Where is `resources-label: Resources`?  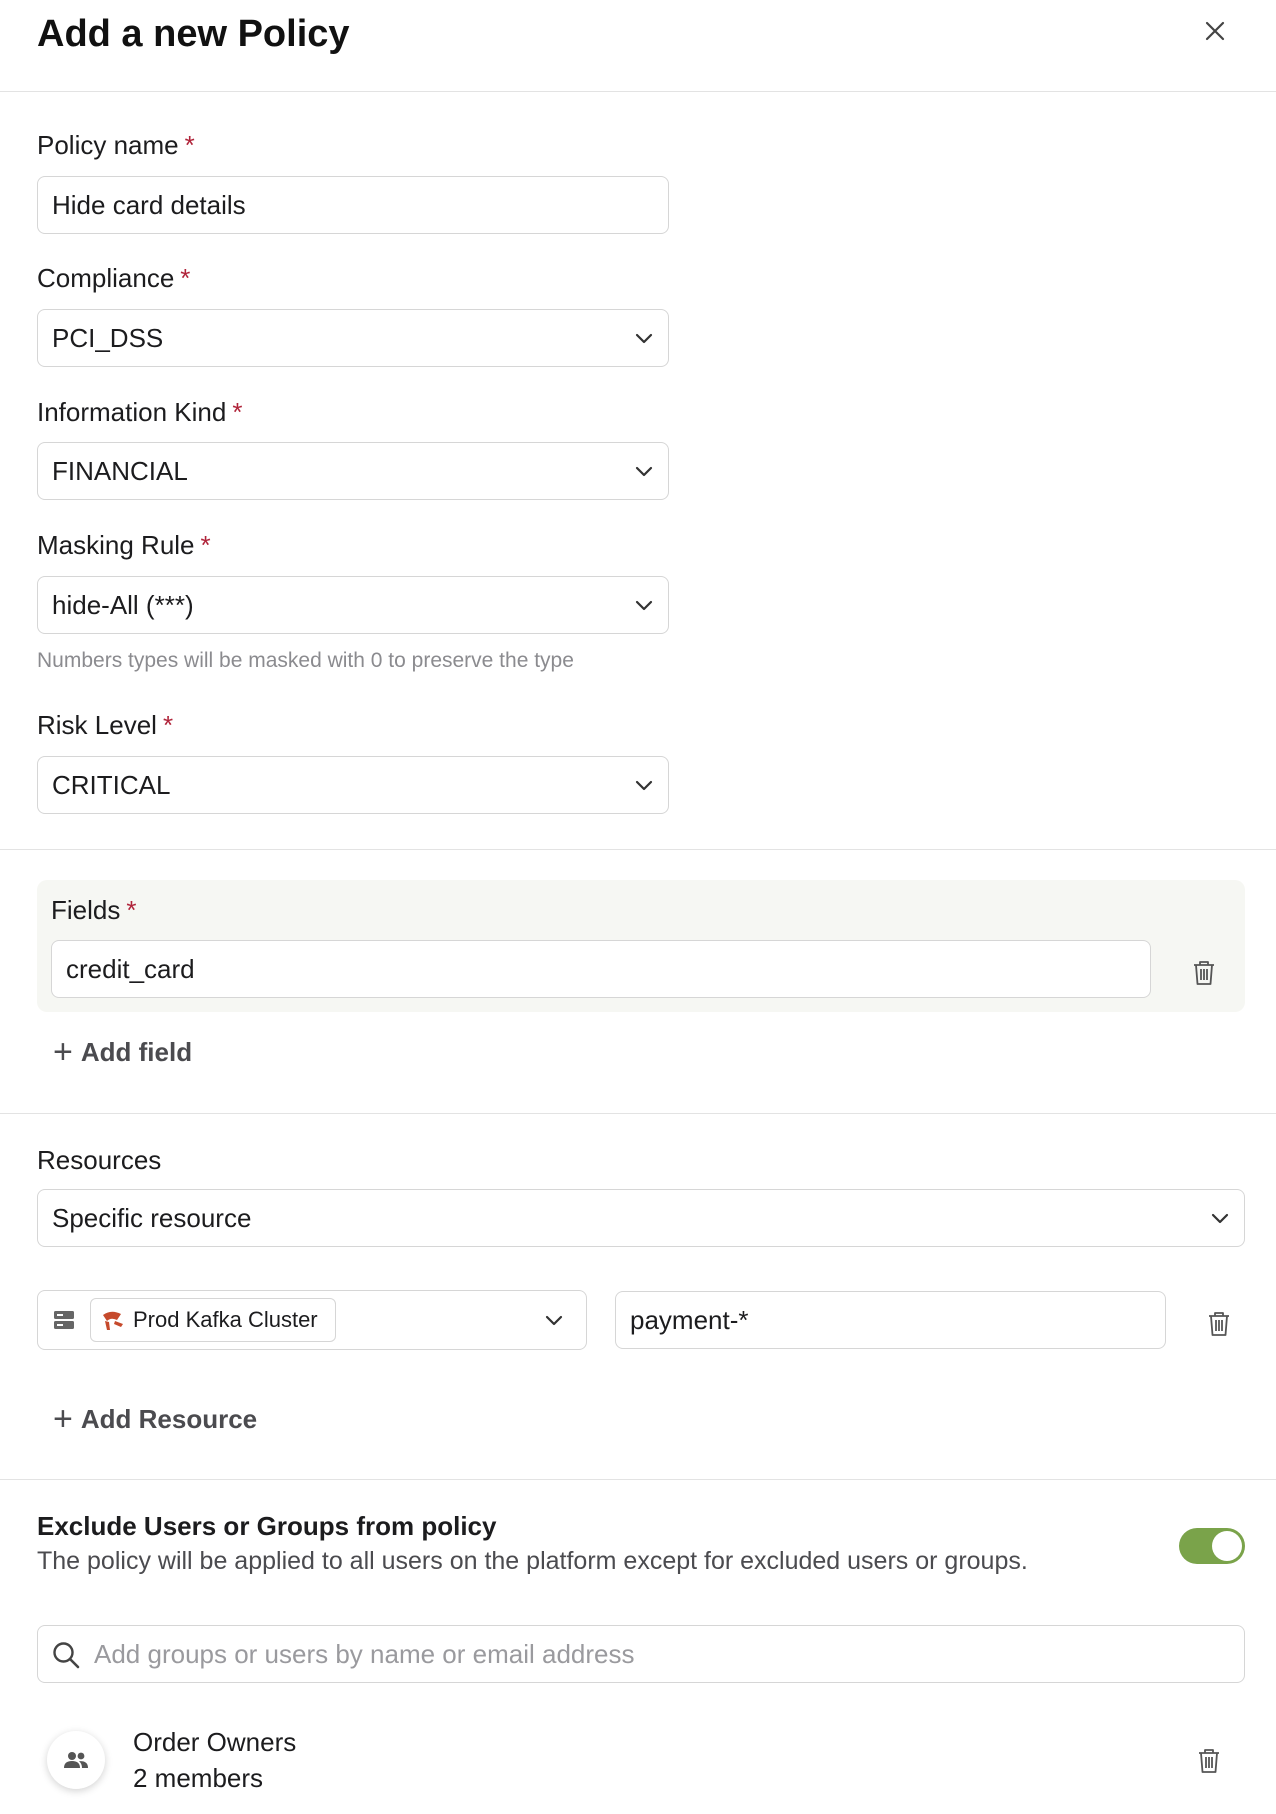
resources-label: Resources is located at coordinates (99, 1160).